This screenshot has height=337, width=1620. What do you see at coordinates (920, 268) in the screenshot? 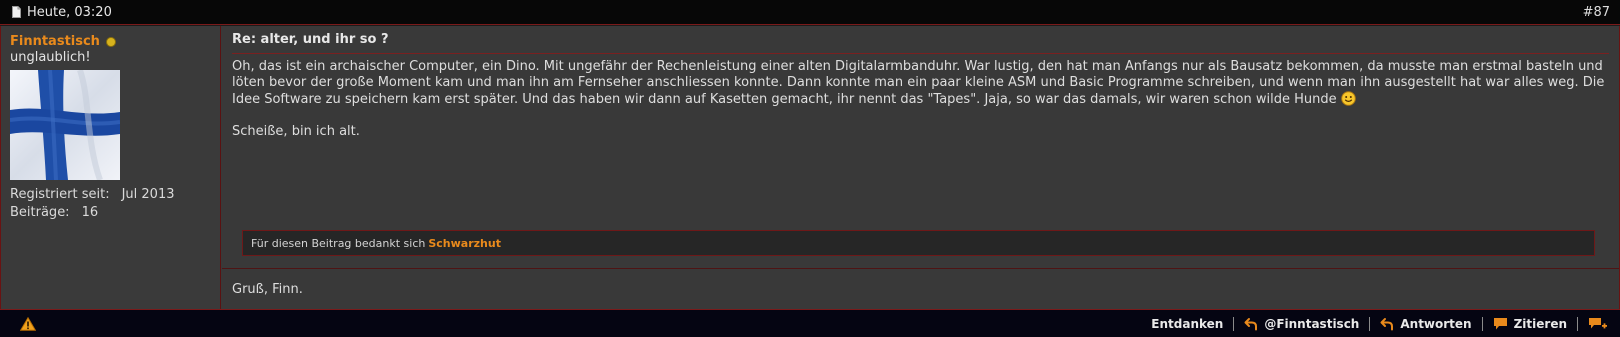
I see `signature-divider` at bounding box center [920, 268].